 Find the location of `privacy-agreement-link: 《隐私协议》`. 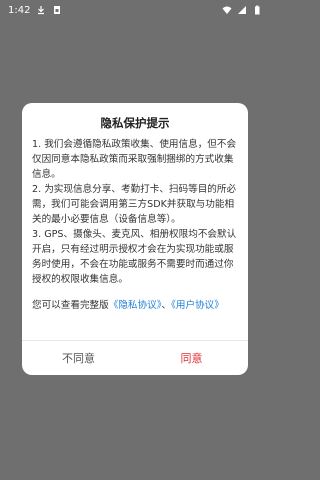

privacy-agreement-link: 《隐私协议》 is located at coordinates (135, 305).